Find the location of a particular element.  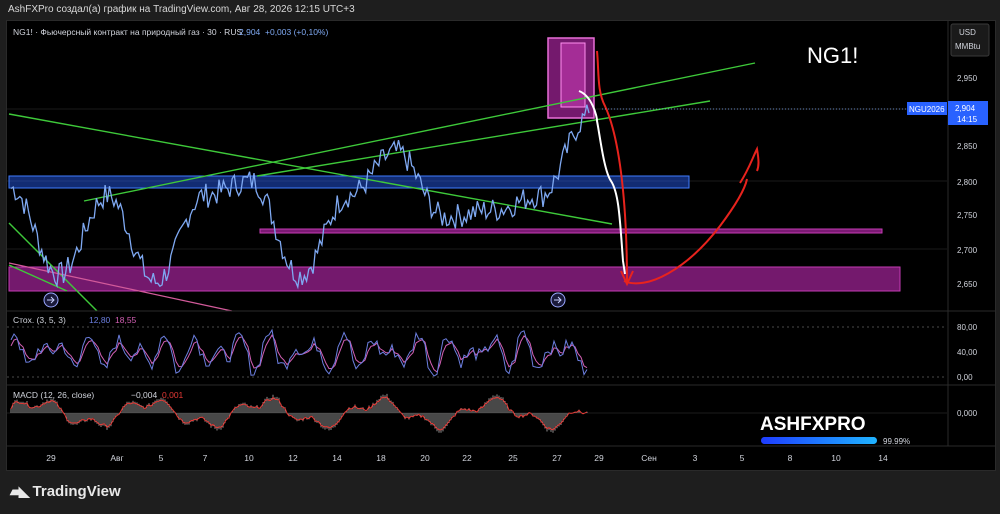

time-axis-label: Сен is located at coordinates (649, 458).